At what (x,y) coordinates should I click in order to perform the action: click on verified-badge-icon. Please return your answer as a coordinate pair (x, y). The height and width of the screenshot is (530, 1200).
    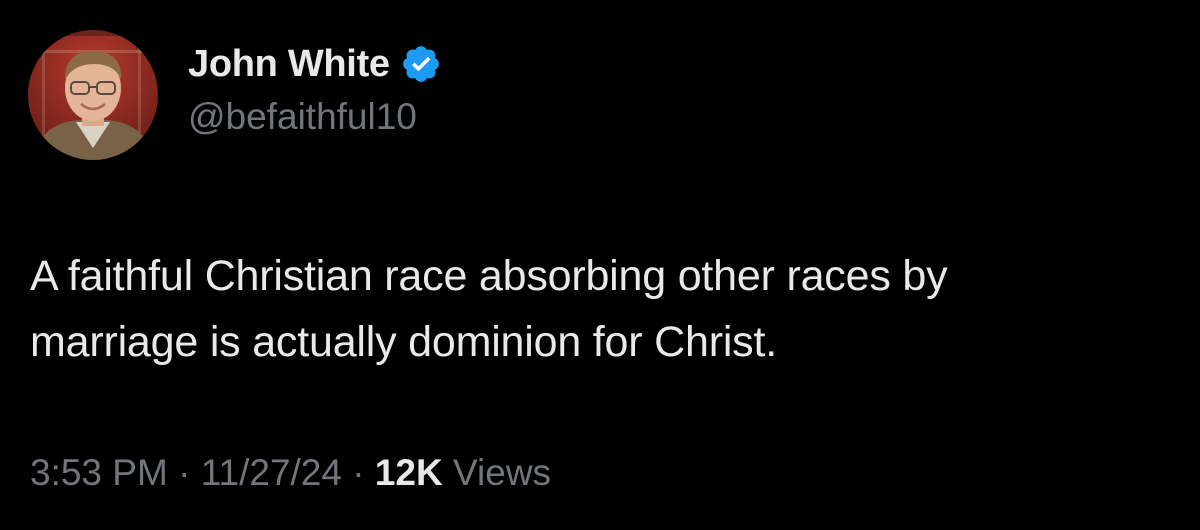
    Looking at the image, I should click on (421, 64).